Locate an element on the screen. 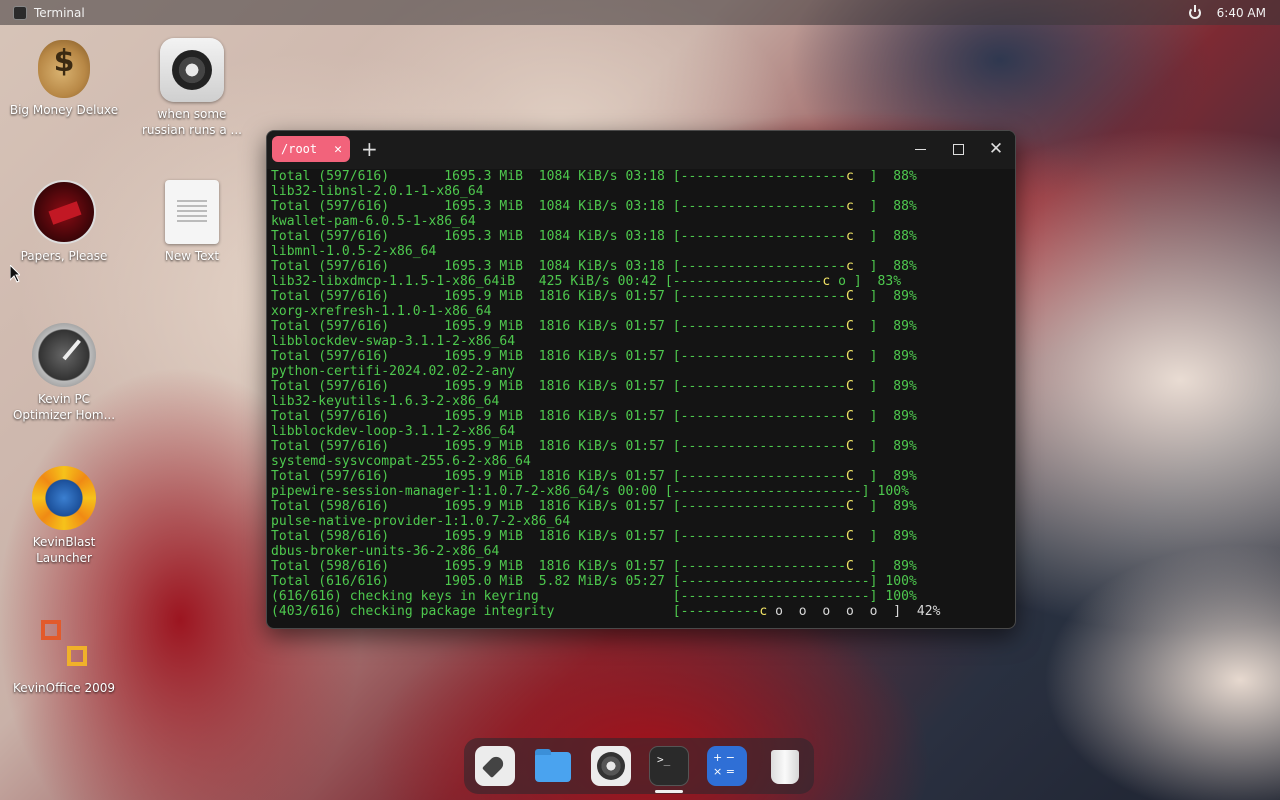  desktop-icon-big-money-deluxe: Big Money Deluxe is located at coordinates (64, 79).